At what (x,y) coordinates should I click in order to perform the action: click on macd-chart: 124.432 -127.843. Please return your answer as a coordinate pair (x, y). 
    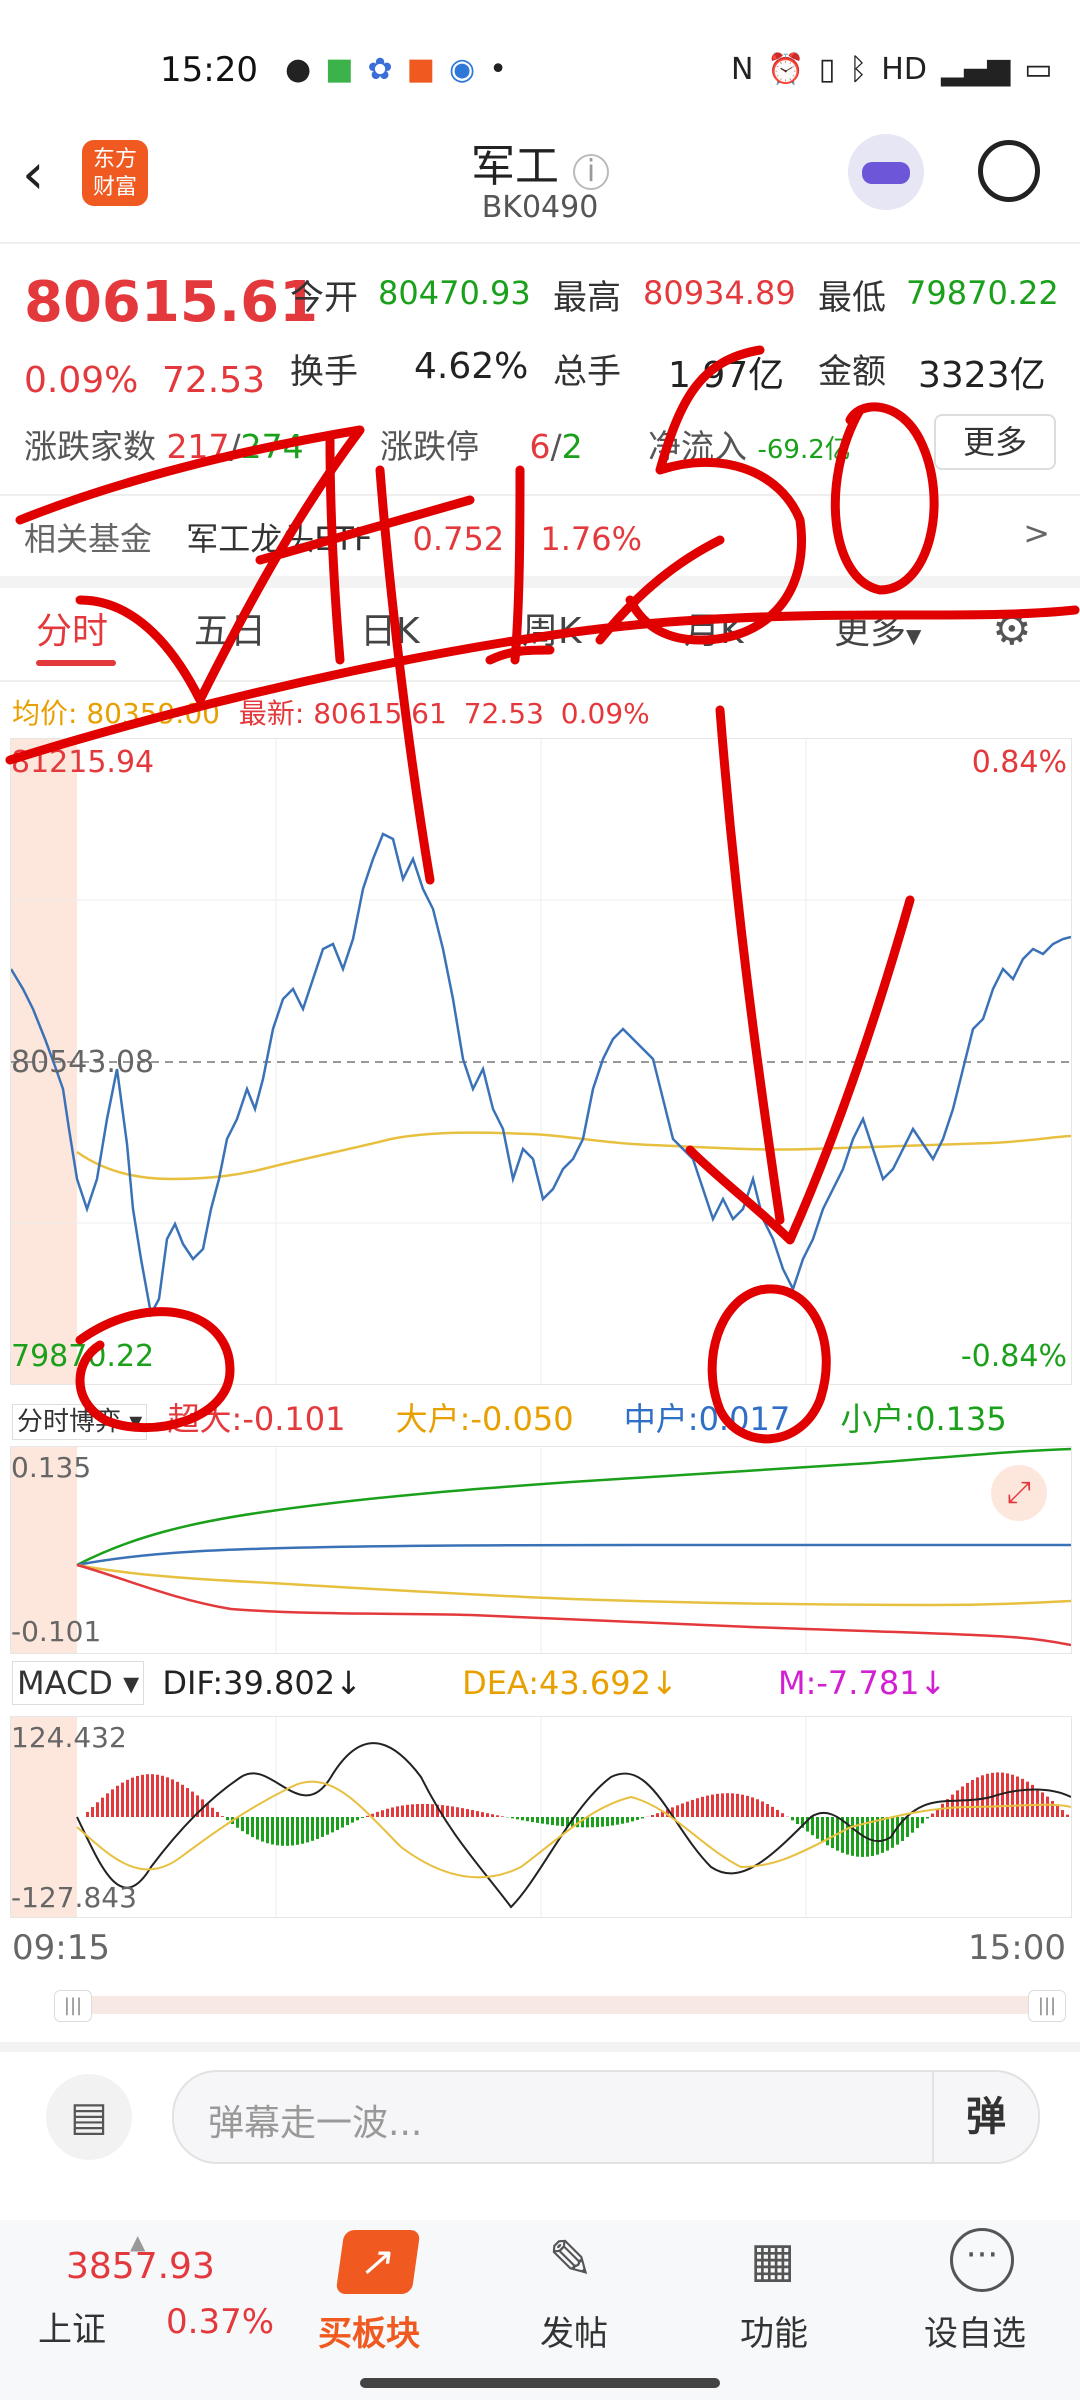
    Looking at the image, I should click on (541, 1817).